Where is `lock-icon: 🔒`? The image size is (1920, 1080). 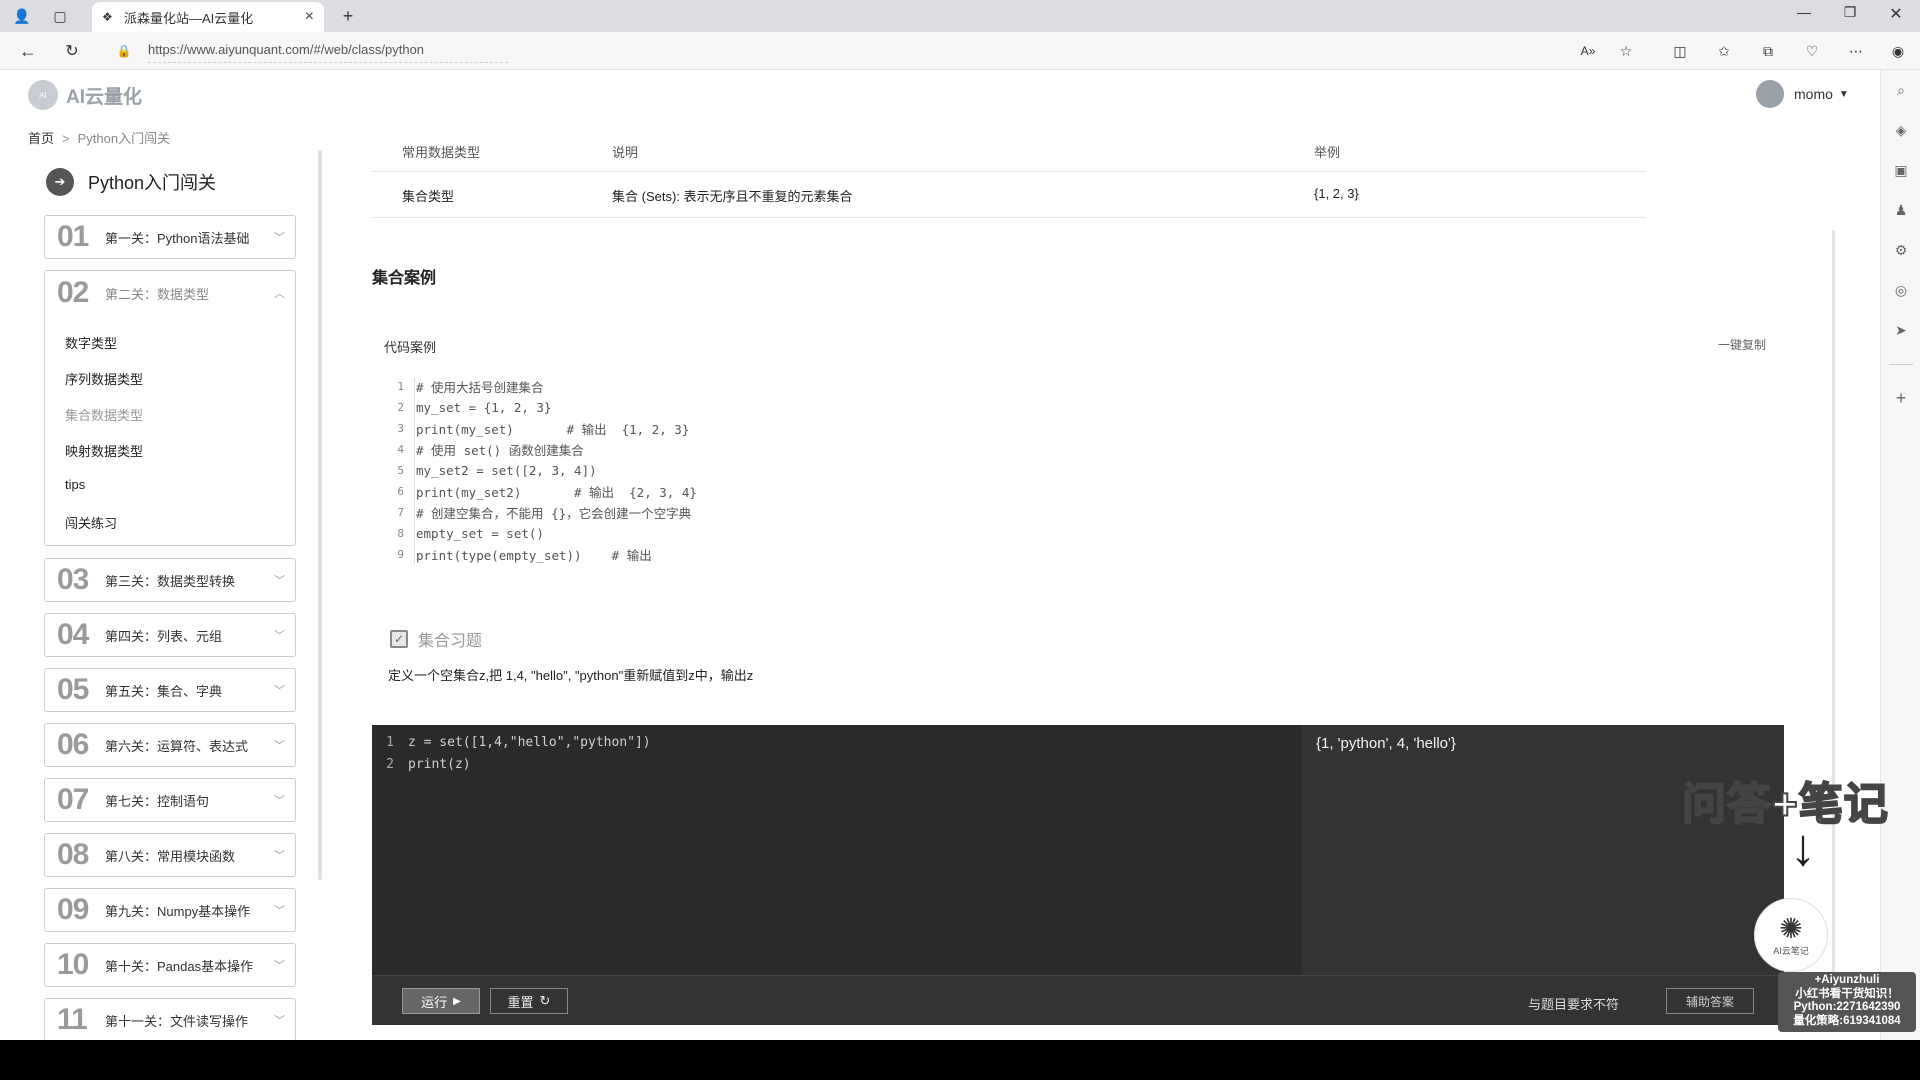 lock-icon: 🔒 is located at coordinates (124, 51).